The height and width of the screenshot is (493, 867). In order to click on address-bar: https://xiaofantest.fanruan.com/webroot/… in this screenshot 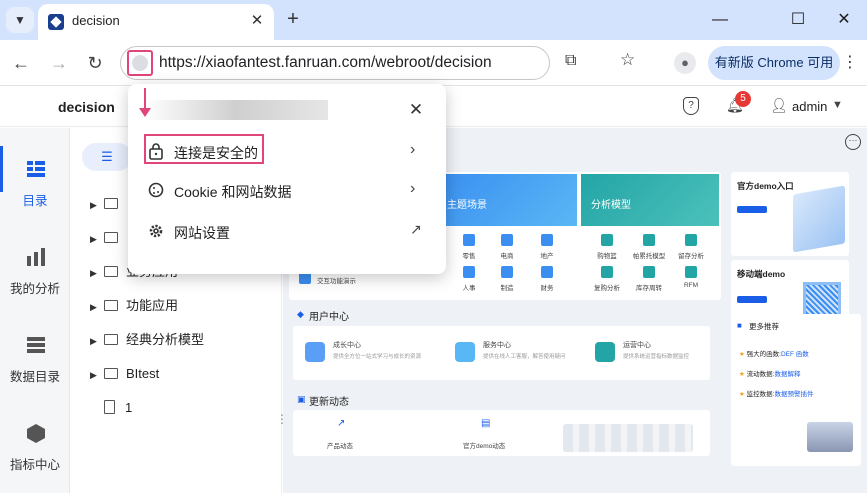, I will do `click(335, 63)`.